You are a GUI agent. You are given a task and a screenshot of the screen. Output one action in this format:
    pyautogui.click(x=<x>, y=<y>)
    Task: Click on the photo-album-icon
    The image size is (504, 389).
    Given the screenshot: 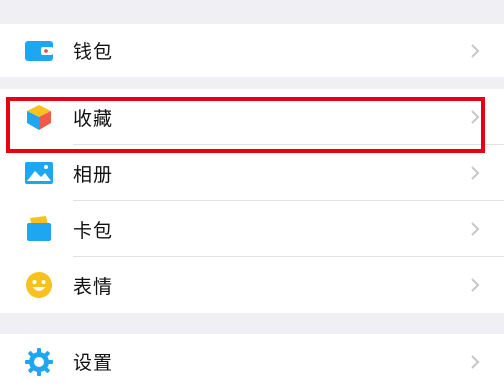 What is the action you would take?
    pyautogui.click(x=39, y=173)
    